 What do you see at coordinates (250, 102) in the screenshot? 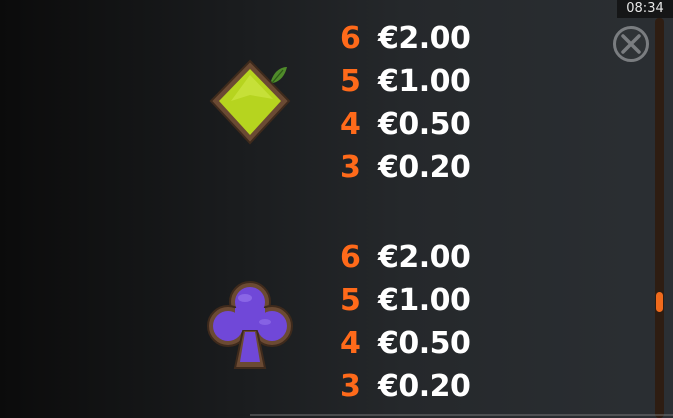
I see `green-diamond-icon` at bounding box center [250, 102].